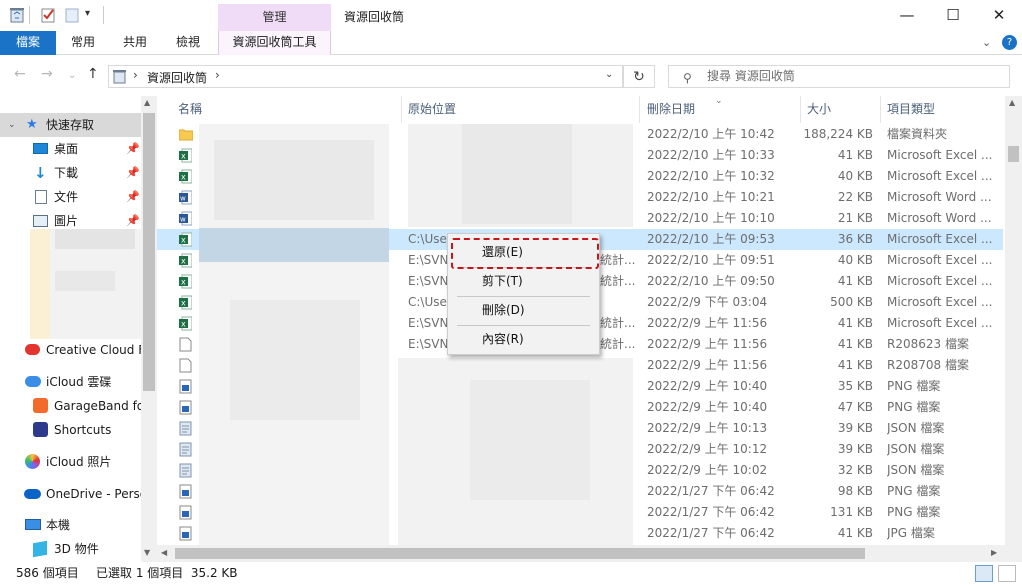  Describe the element at coordinates (953, 15) in the screenshot. I see `maximize-button: ☐` at that location.